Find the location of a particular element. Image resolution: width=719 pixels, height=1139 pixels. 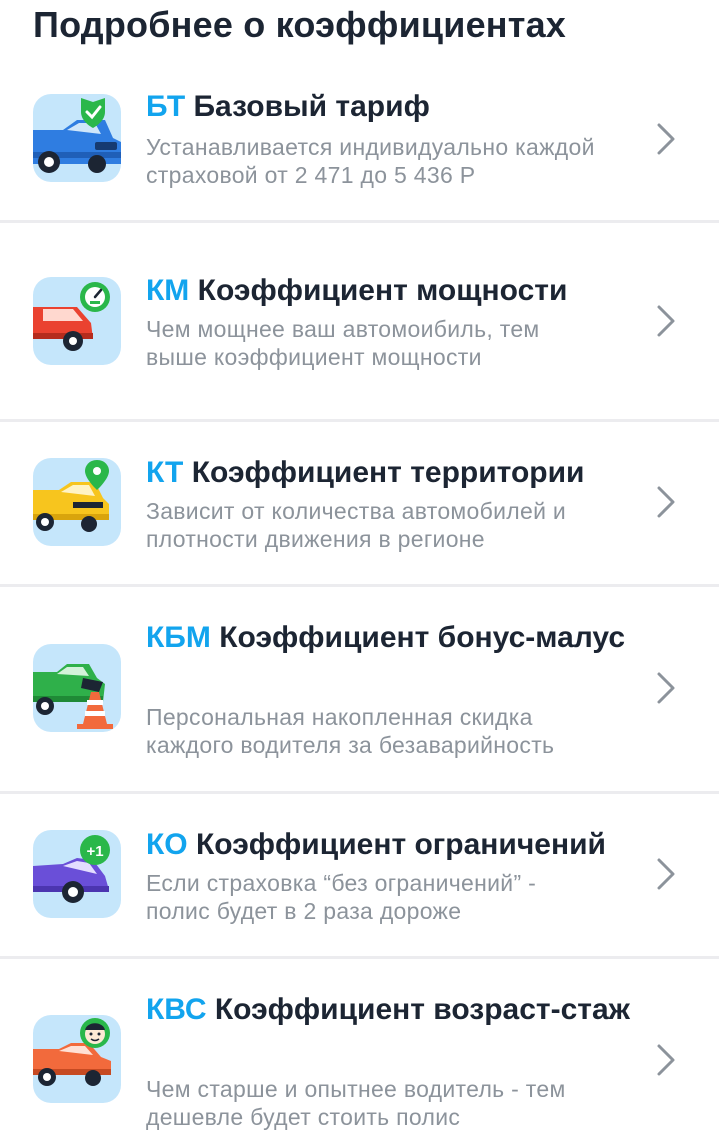

car-driver-avatar-icon is located at coordinates (77, 1059).